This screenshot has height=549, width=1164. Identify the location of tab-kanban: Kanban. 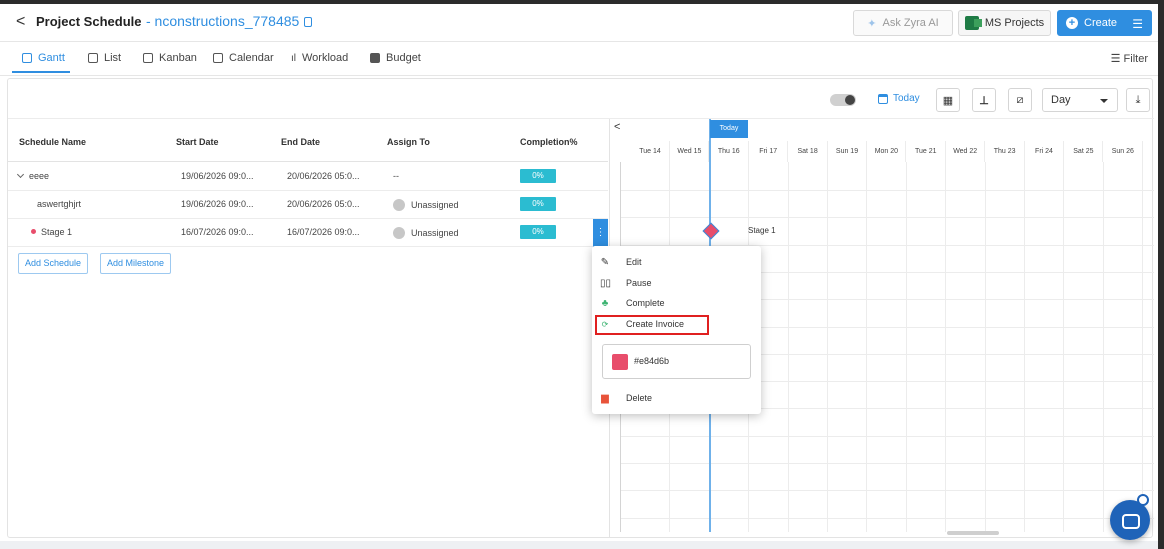
(170, 58).